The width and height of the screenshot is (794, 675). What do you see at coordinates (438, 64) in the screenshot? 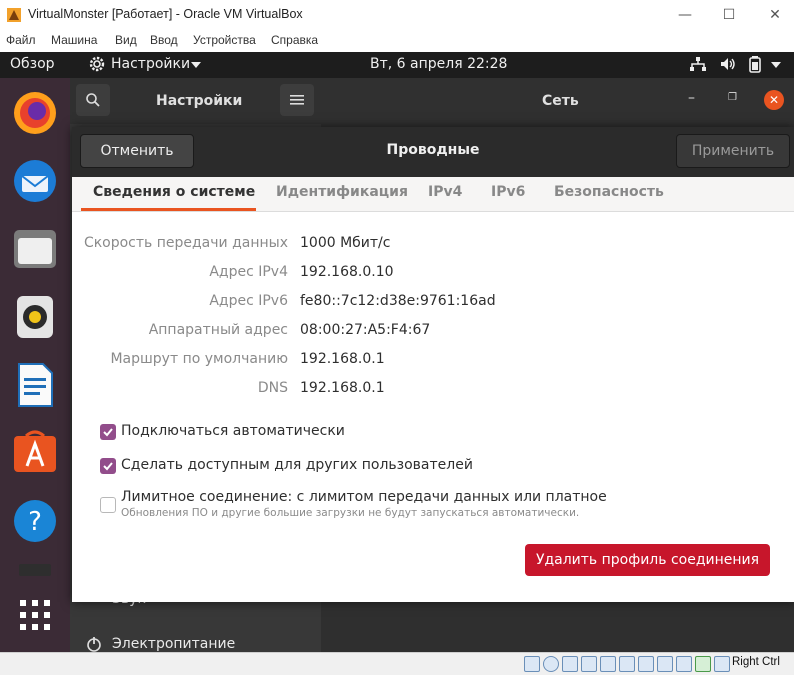
I see `clock: Вт, 6 апреля 22:28` at bounding box center [438, 64].